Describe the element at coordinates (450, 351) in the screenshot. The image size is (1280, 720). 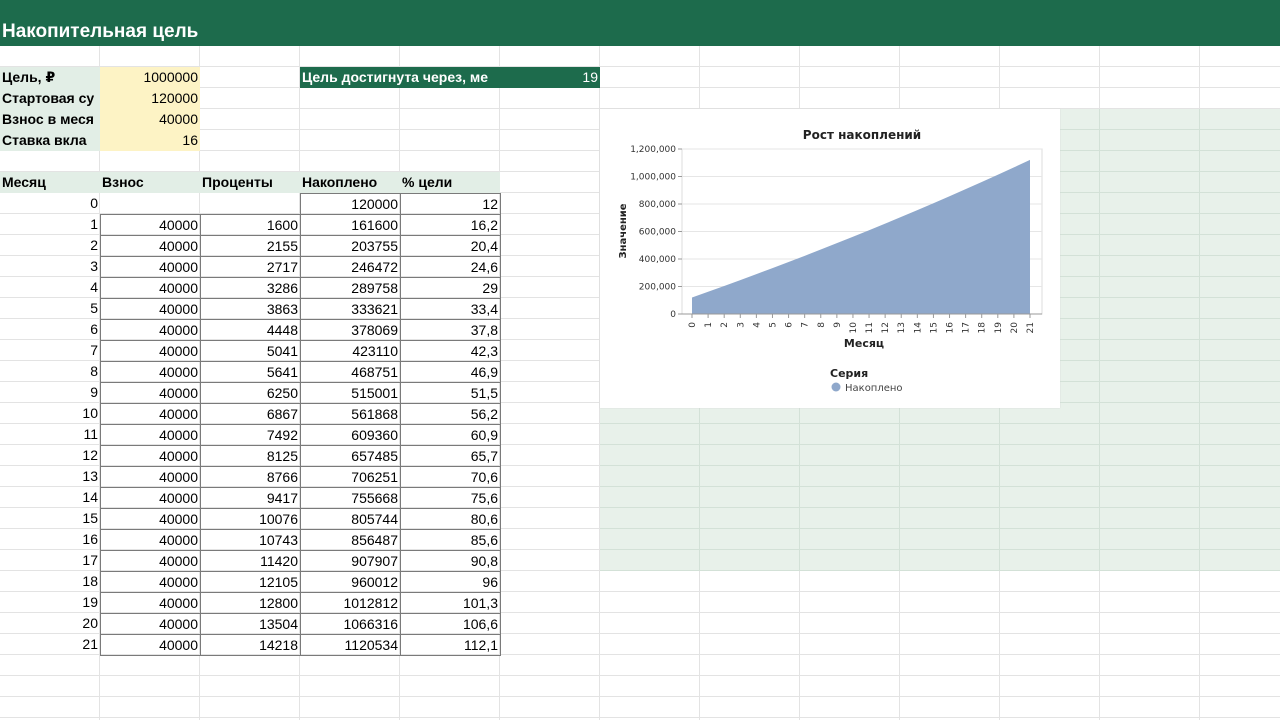
I see `cell-goal-percent: 42,3` at that location.